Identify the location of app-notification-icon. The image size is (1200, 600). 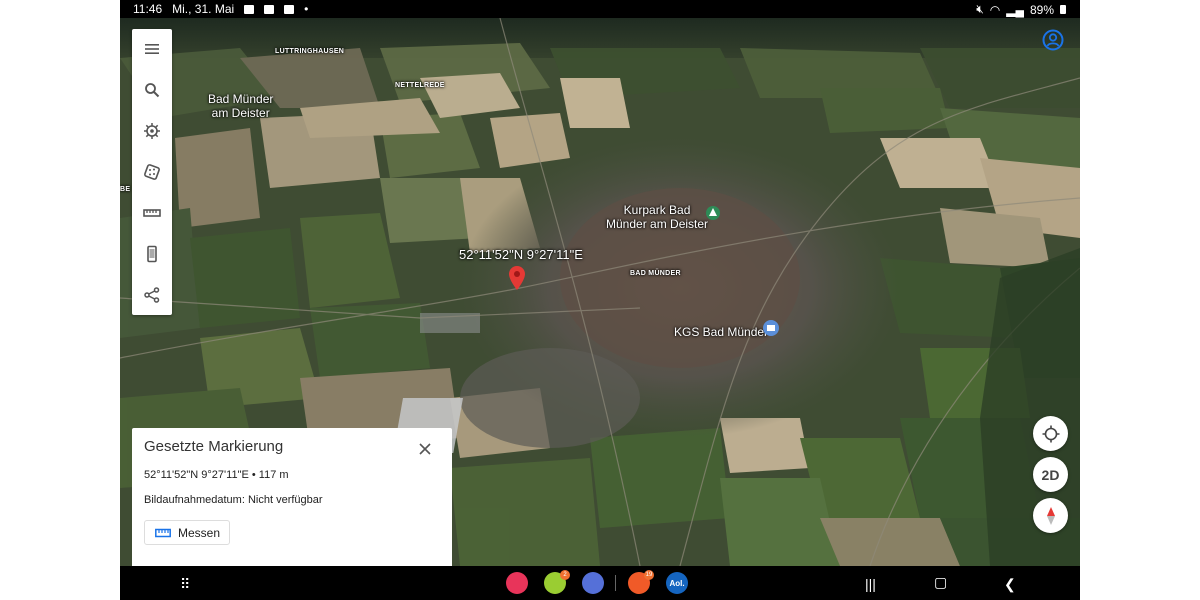
(289, 9).